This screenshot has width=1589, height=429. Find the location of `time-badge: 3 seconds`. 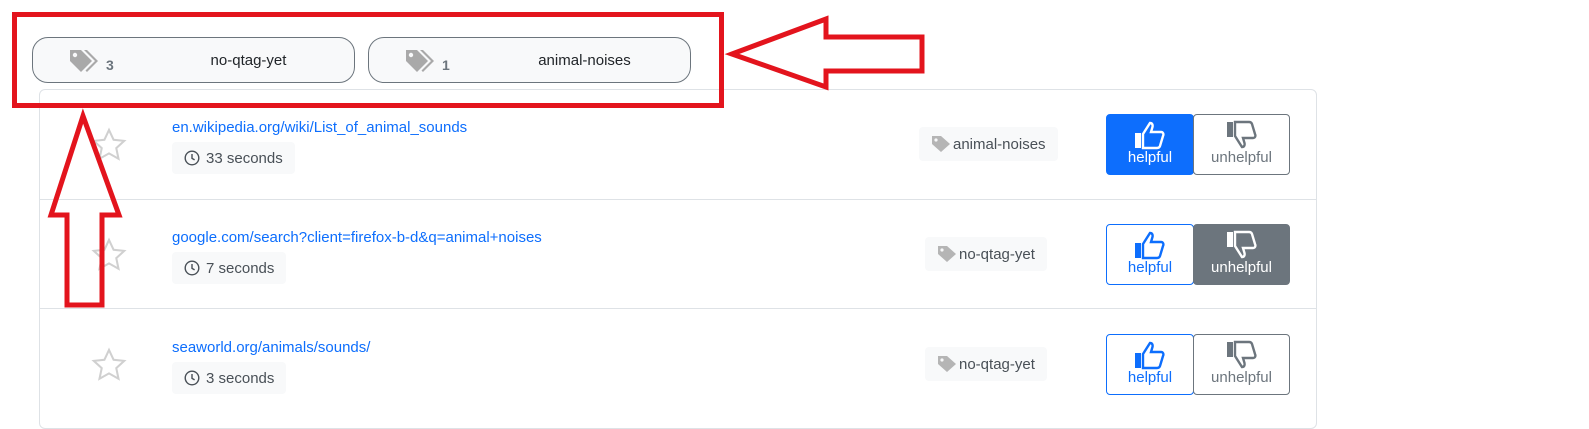

time-badge: 3 seconds is located at coordinates (229, 378).